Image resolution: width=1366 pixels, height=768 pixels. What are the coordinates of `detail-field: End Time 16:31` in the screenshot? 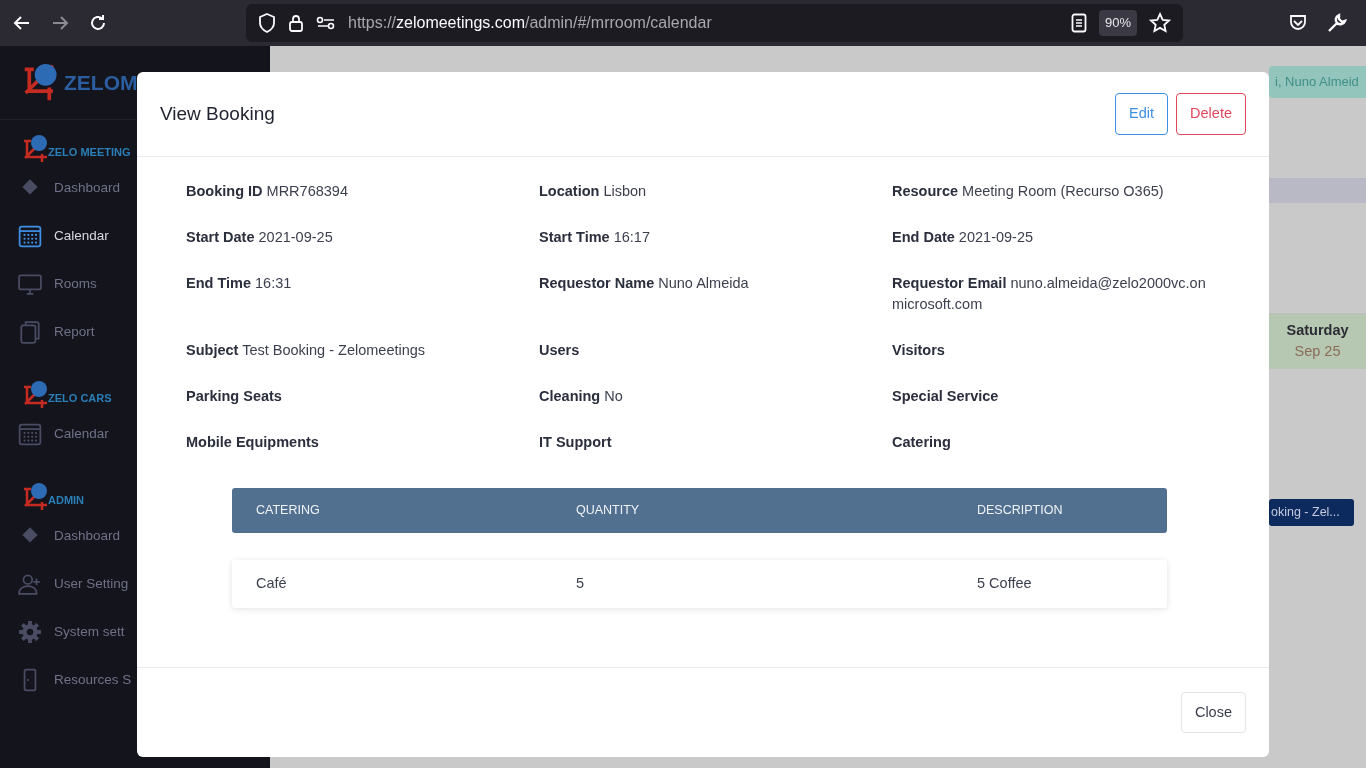 It's located at (361, 306).